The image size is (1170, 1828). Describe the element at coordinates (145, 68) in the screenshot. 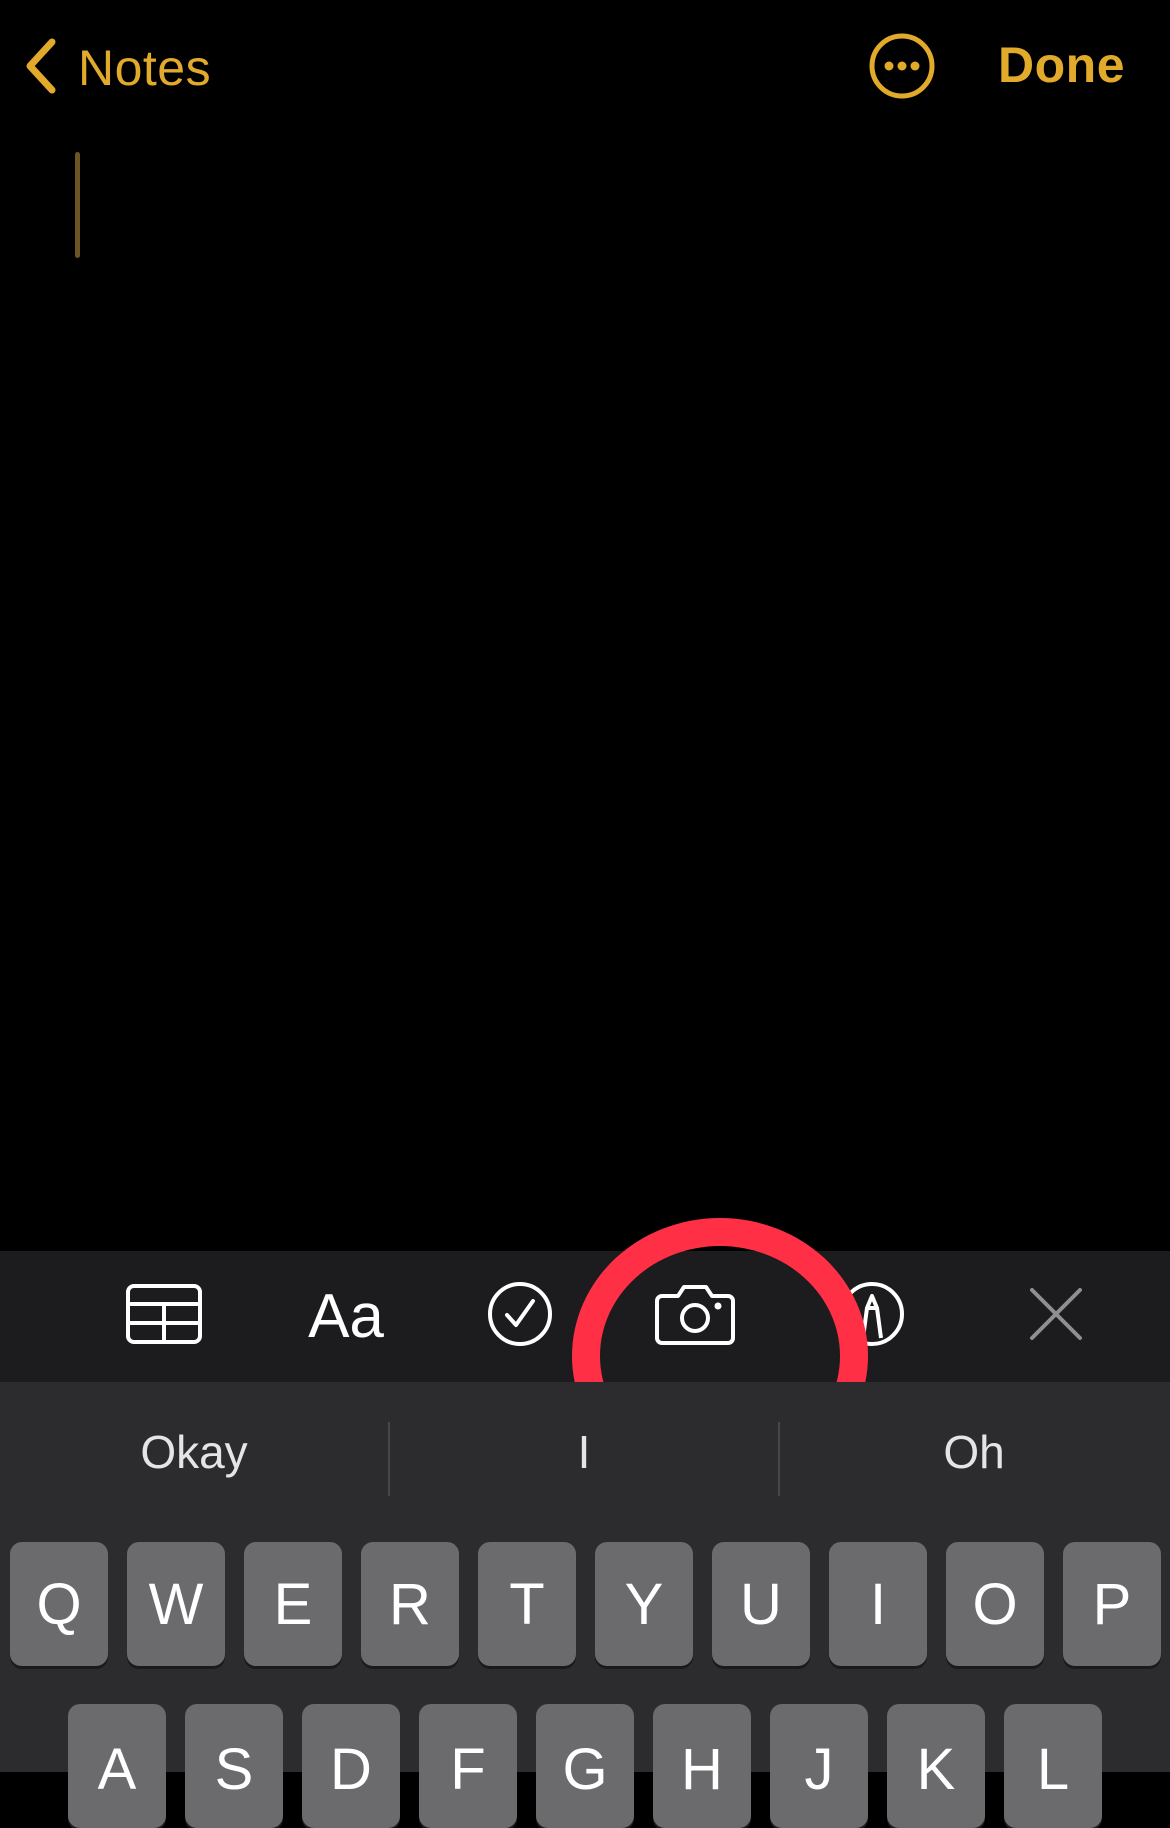

I see `back-button-label: Notes` at that location.